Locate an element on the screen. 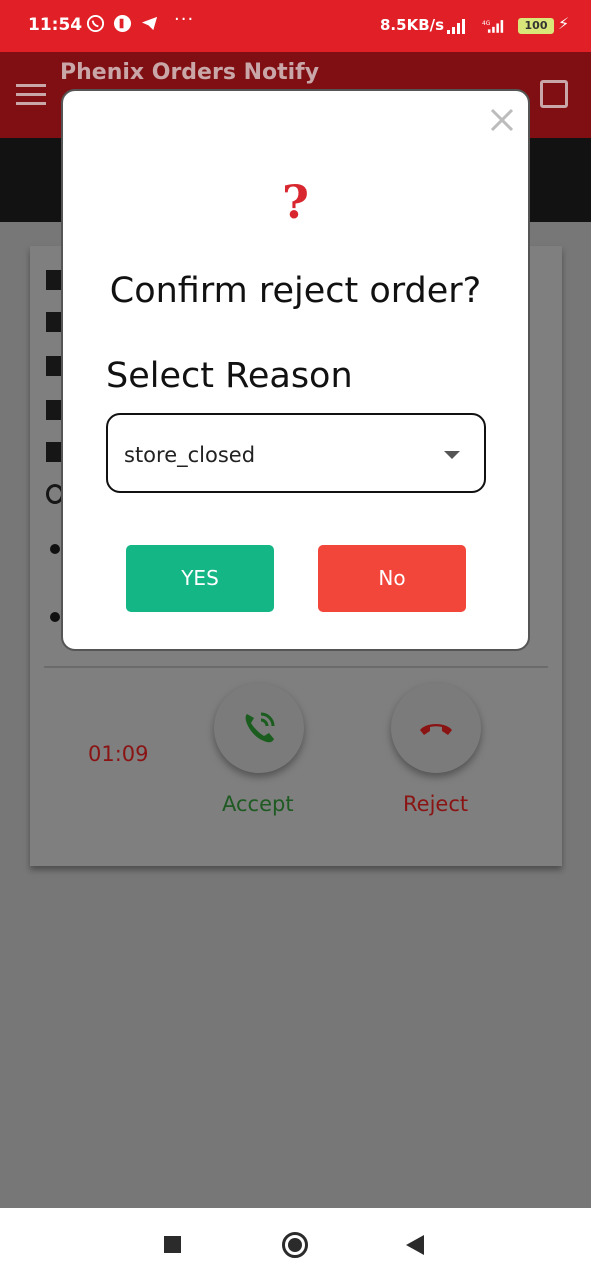 The image size is (591, 1280). phone-reject-icon is located at coordinates (436, 729).